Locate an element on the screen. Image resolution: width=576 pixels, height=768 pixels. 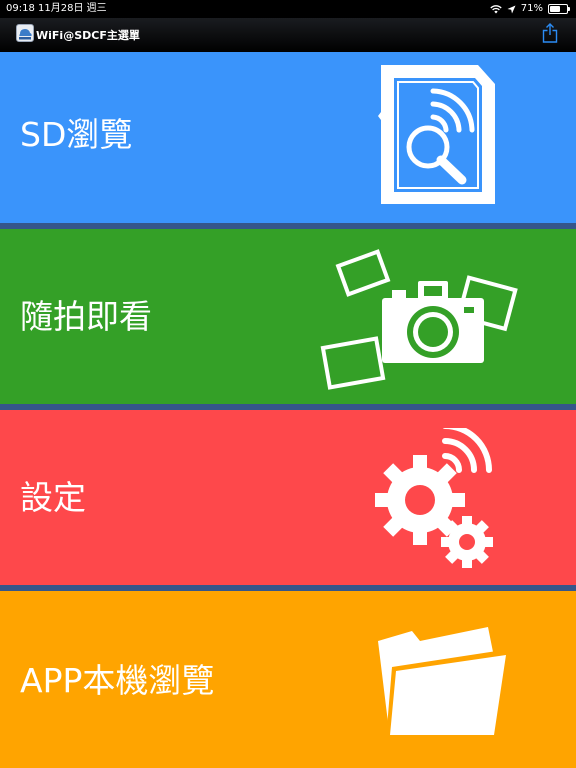
battery-icon is located at coordinates (559, 9).